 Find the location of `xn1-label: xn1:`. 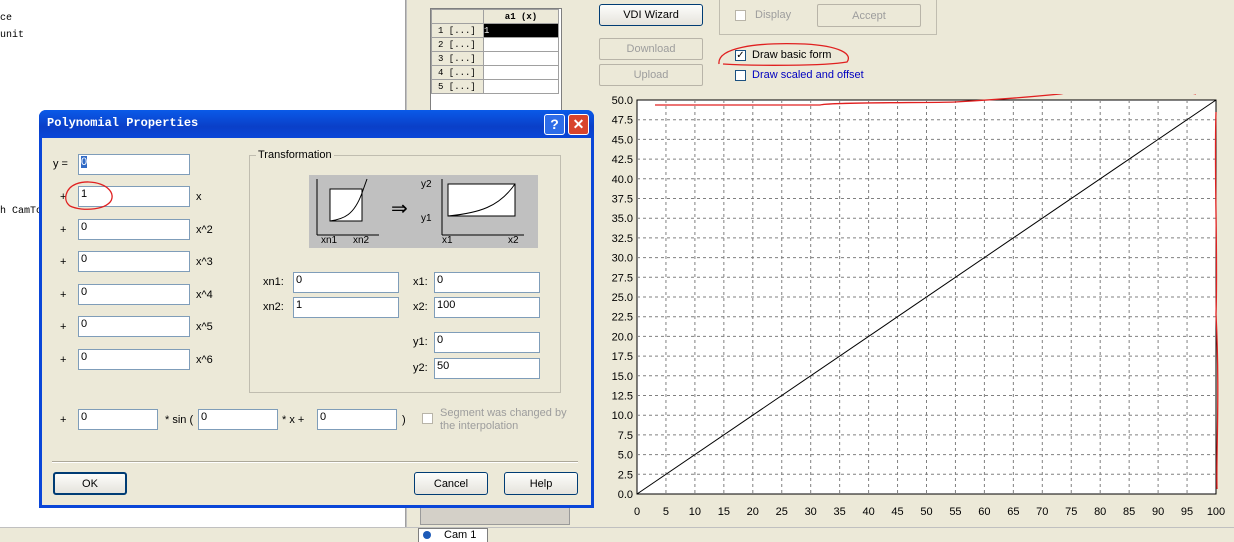

xn1-label: xn1: is located at coordinates (273, 282).